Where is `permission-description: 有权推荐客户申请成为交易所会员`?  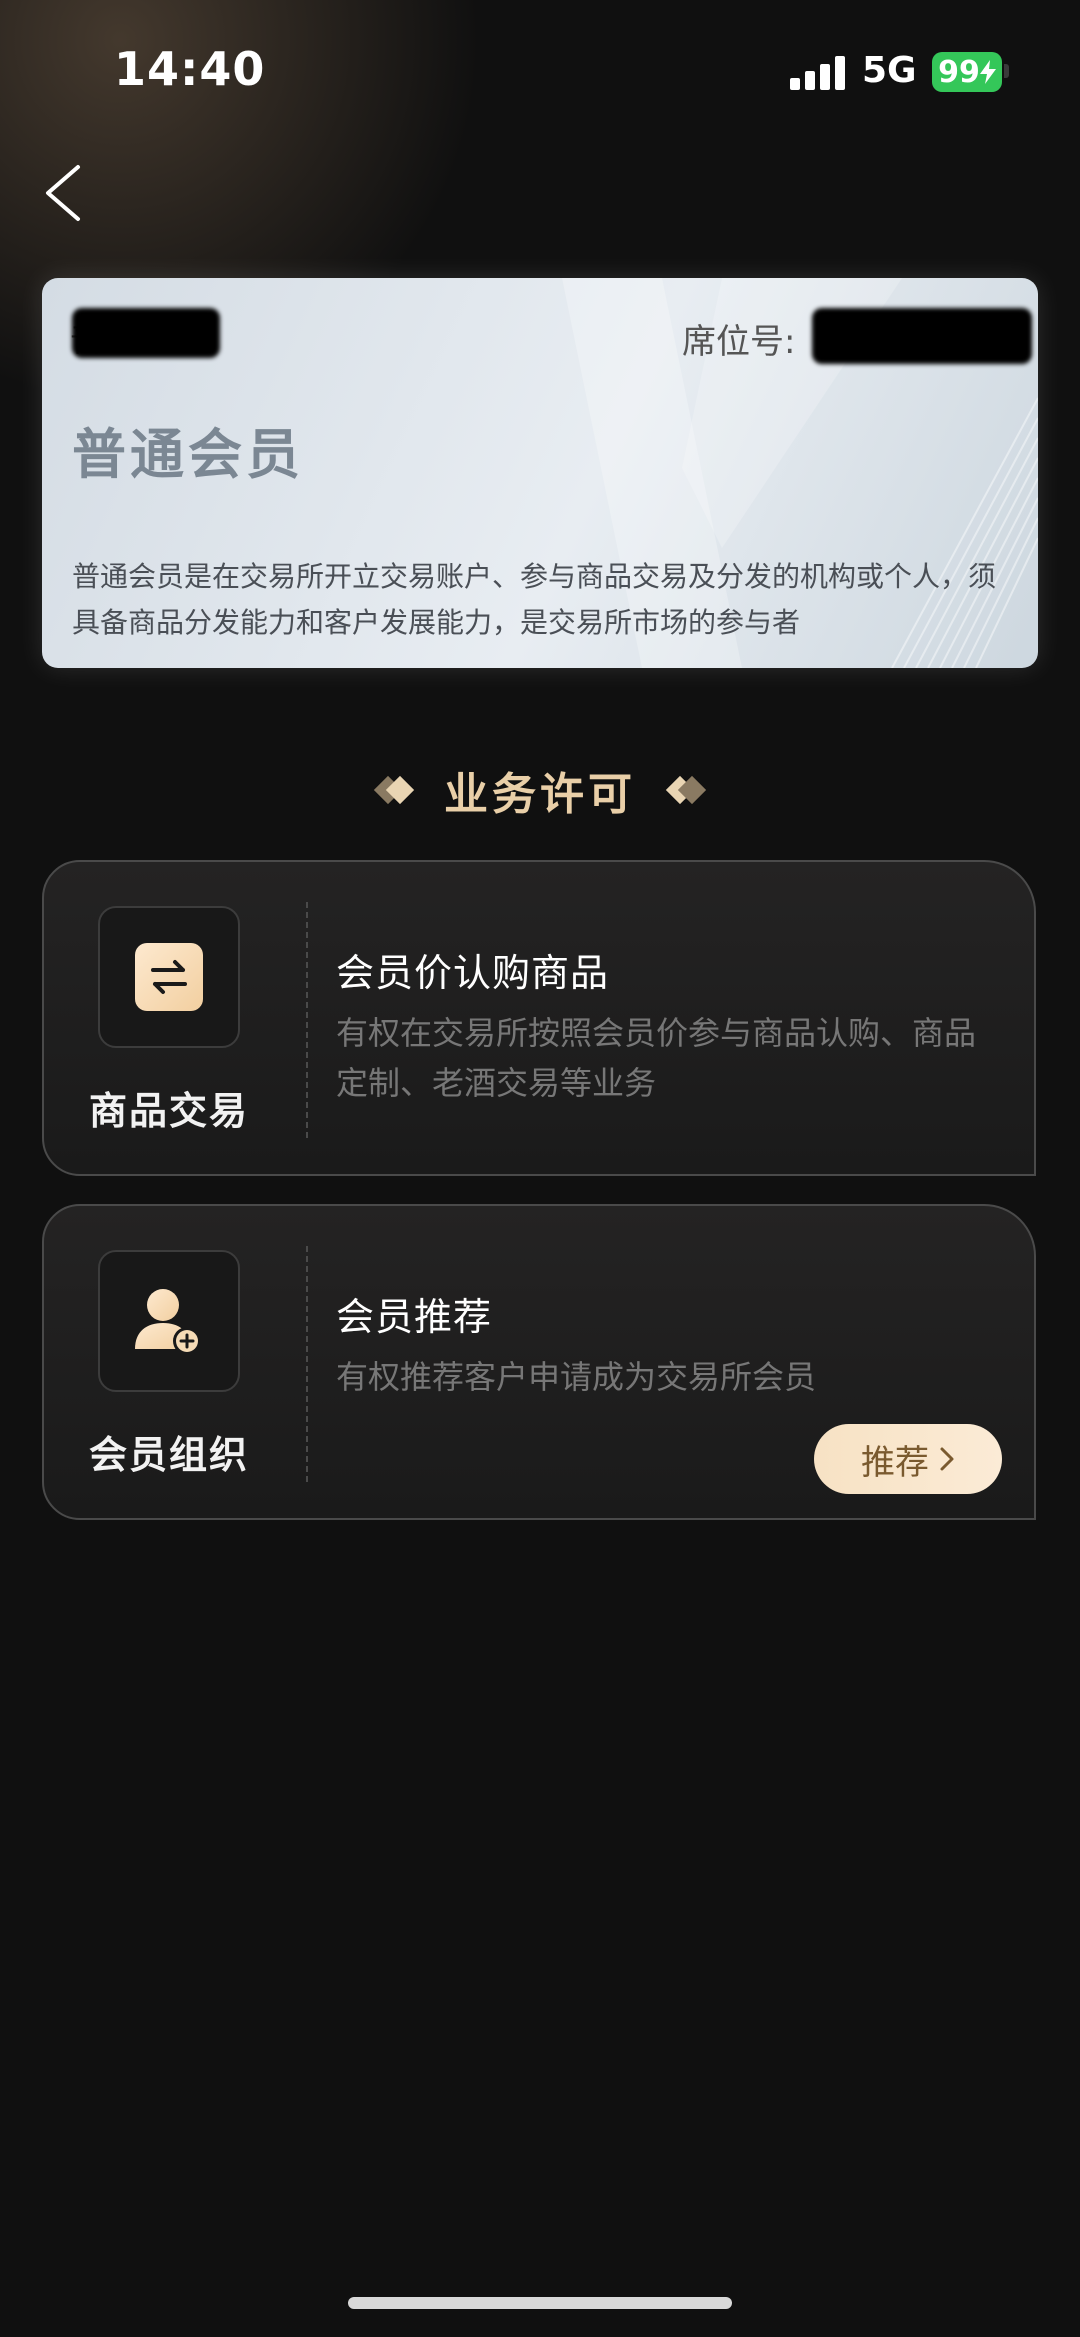 permission-description: 有权推荐客户申请成为交易所会员 is located at coordinates (576, 1377).